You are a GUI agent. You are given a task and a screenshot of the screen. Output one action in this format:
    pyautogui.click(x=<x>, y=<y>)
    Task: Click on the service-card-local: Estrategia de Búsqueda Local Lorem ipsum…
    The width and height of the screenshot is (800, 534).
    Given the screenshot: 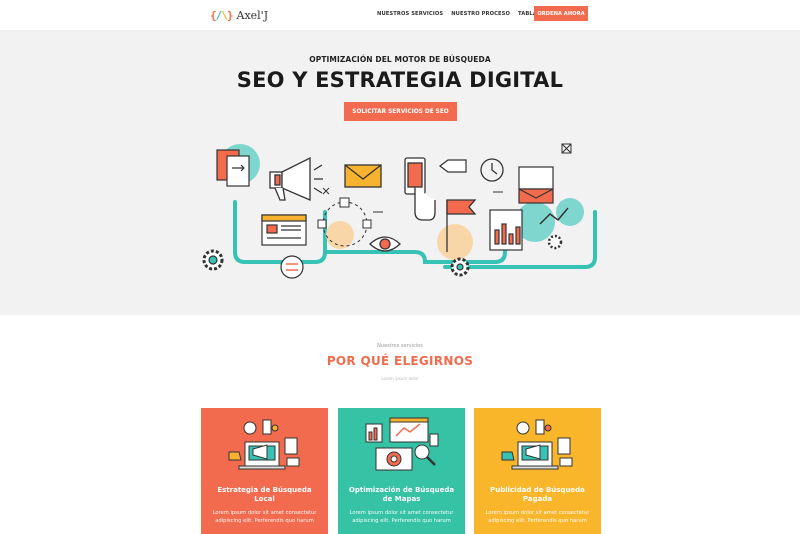 What is the action you would take?
    pyautogui.click(x=264, y=471)
    